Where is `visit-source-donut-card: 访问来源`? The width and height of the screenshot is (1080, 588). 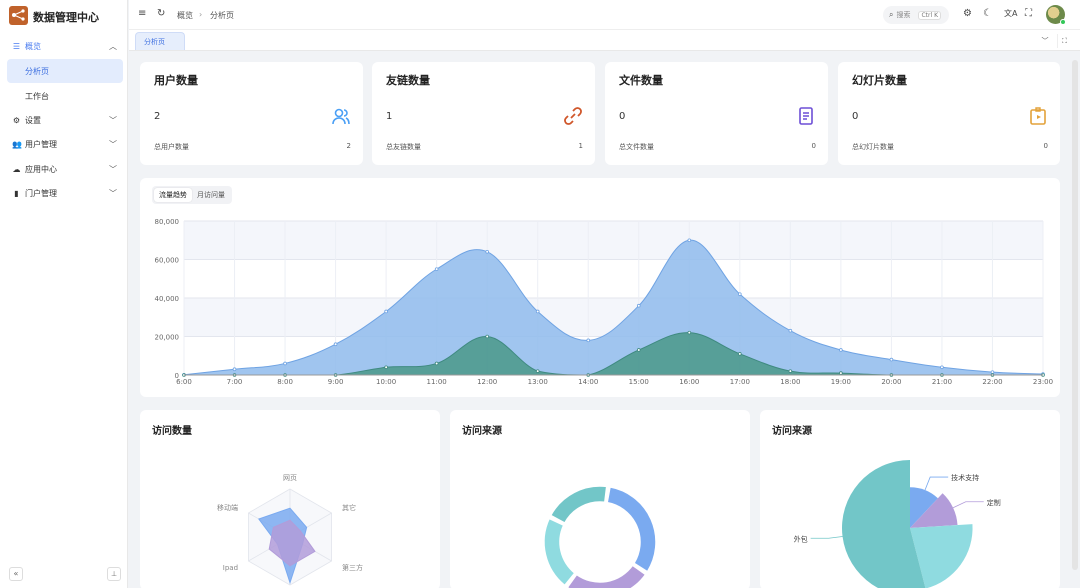 visit-source-donut-card: 访问来源 is located at coordinates (600, 499).